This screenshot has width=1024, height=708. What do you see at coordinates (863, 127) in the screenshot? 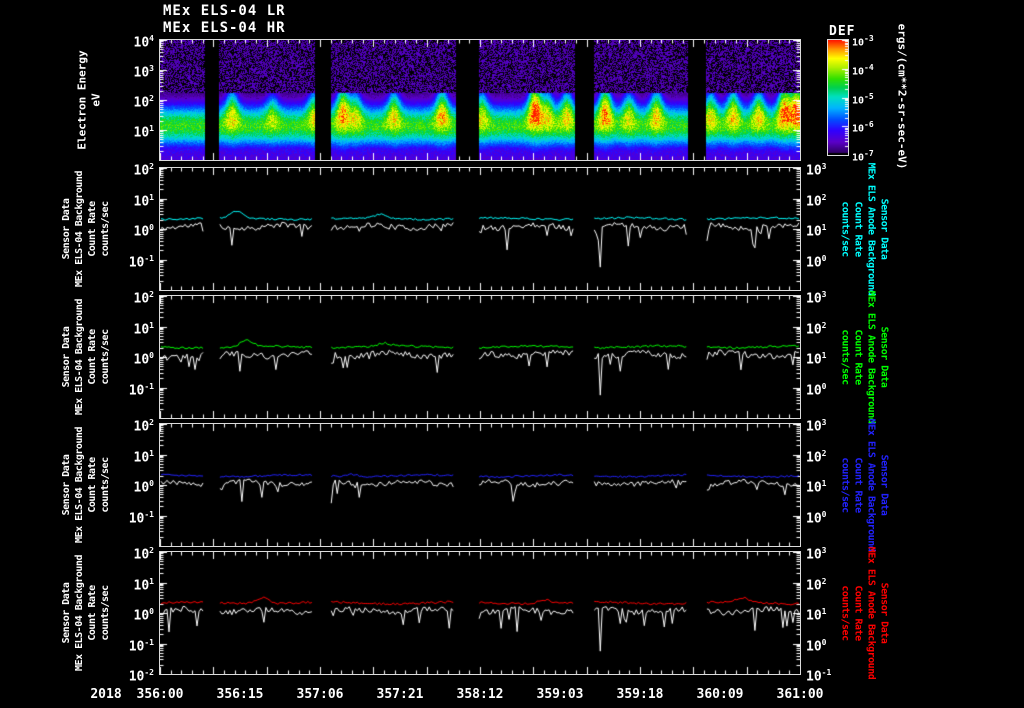
I see `colorbar-tick-label: 10-6` at bounding box center [863, 127].